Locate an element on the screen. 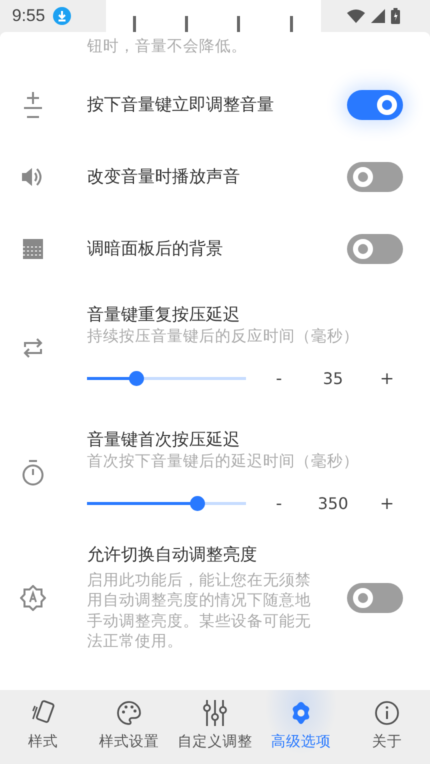 This screenshot has height=764, width=430. setting-description: 钮时，音量不会降低。 is located at coordinates (167, 46).